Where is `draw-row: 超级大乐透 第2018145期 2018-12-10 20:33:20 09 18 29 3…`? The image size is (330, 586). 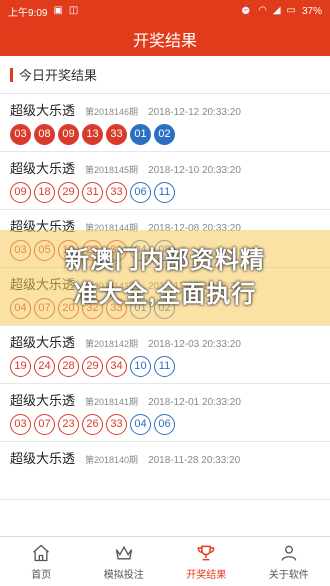
draw-row: 超级大乐透 第2018145期 2018-12-10 20:33:20 09 18 29 3… is located at coordinates (165, 181).